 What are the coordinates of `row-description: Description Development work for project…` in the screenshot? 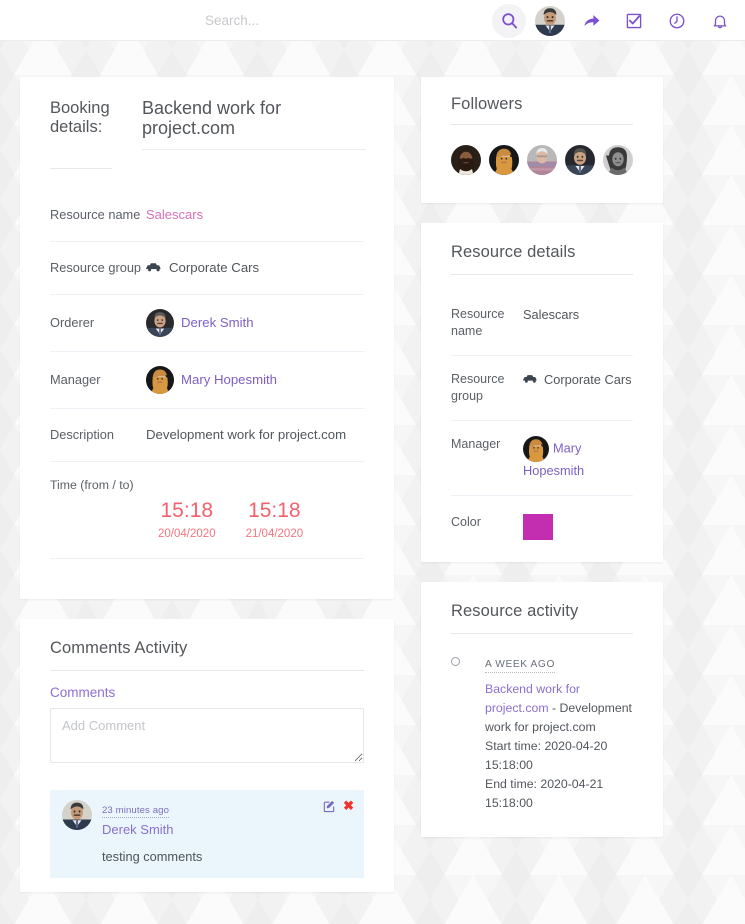 It's located at (207, 435).